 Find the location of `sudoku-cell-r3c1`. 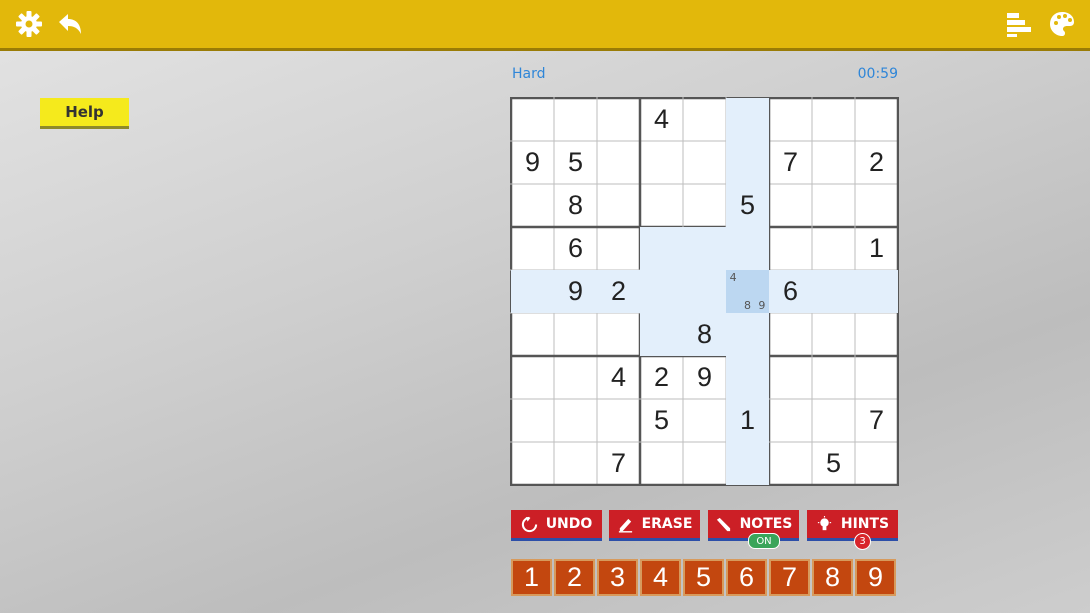

sudoku-cell-r3c1 is located at coordinates (532, 205).